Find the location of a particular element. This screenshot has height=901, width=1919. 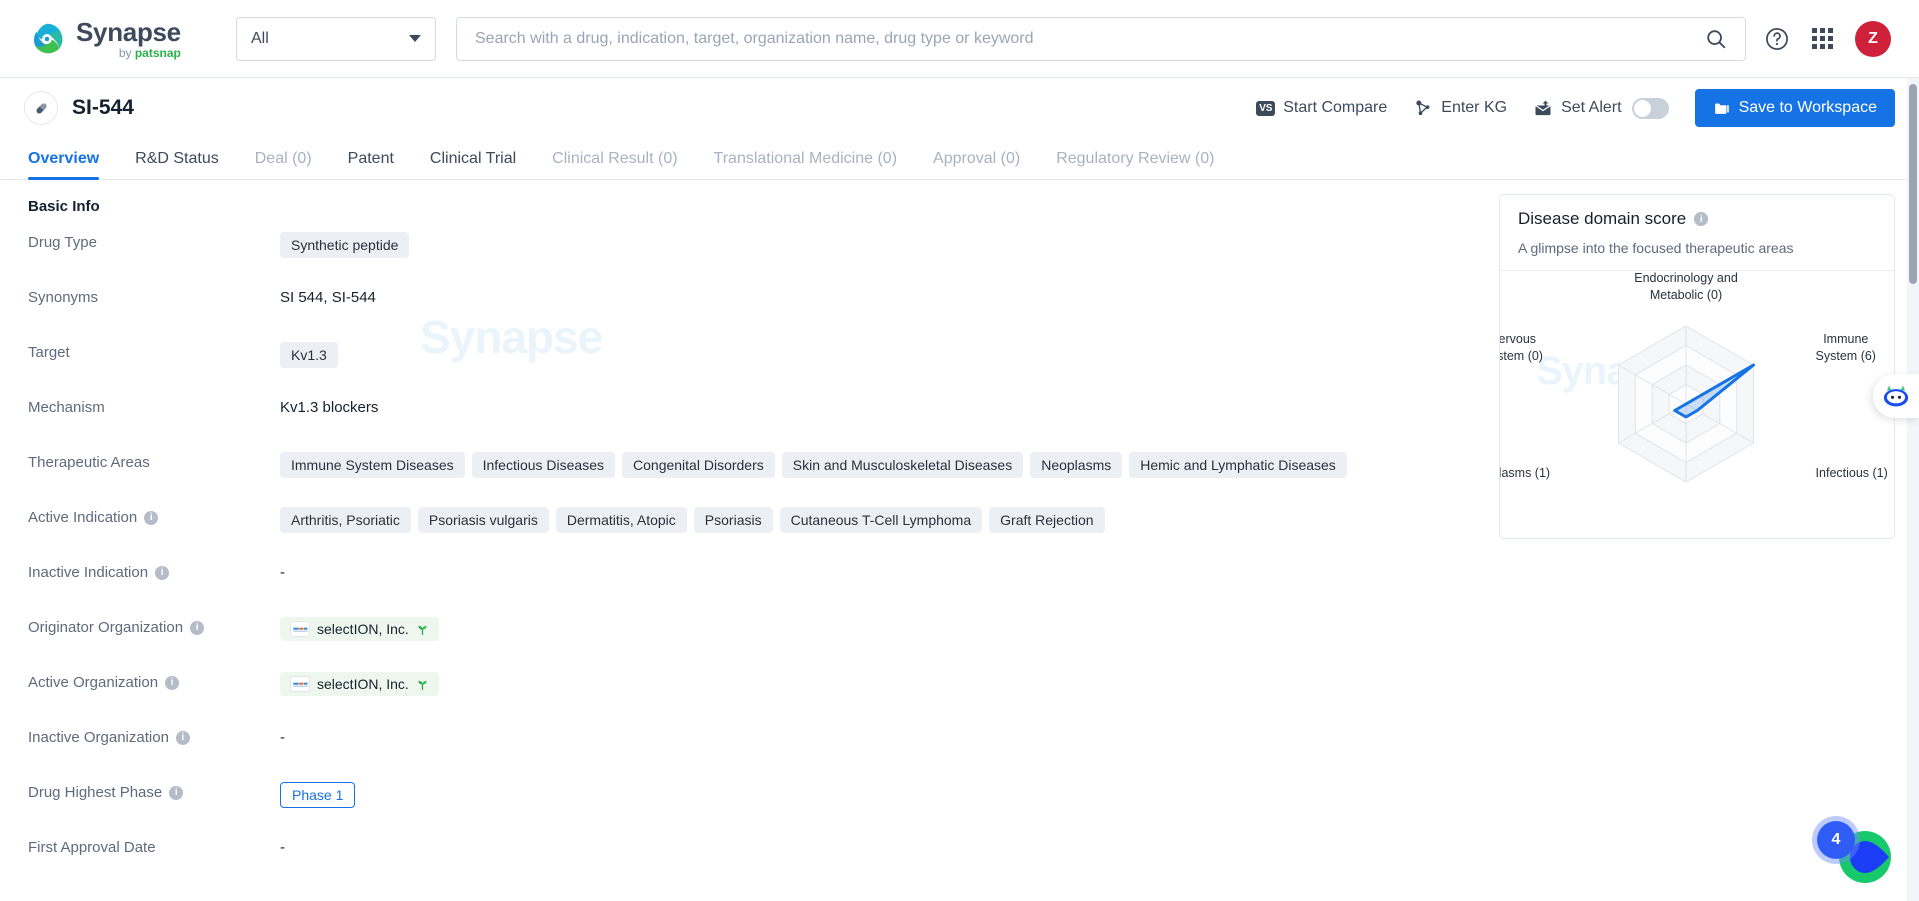

info-row-label-text: Target is located at coordinates (49, 352).